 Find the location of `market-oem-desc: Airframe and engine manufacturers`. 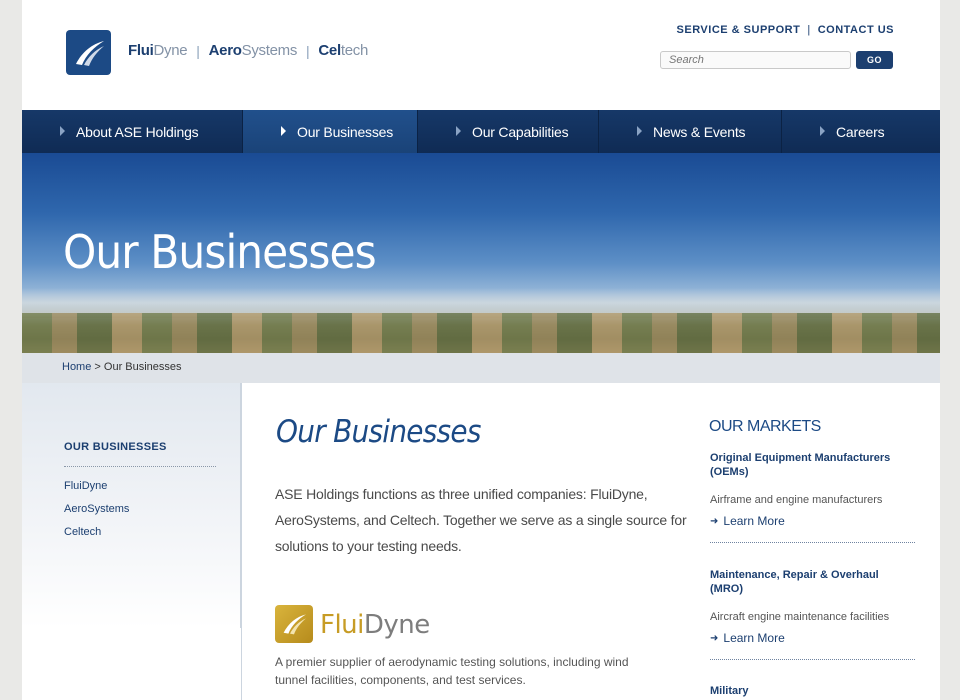

market-oem-desc: Airframe and engine manufacturers is located at coordinates (796, 500).